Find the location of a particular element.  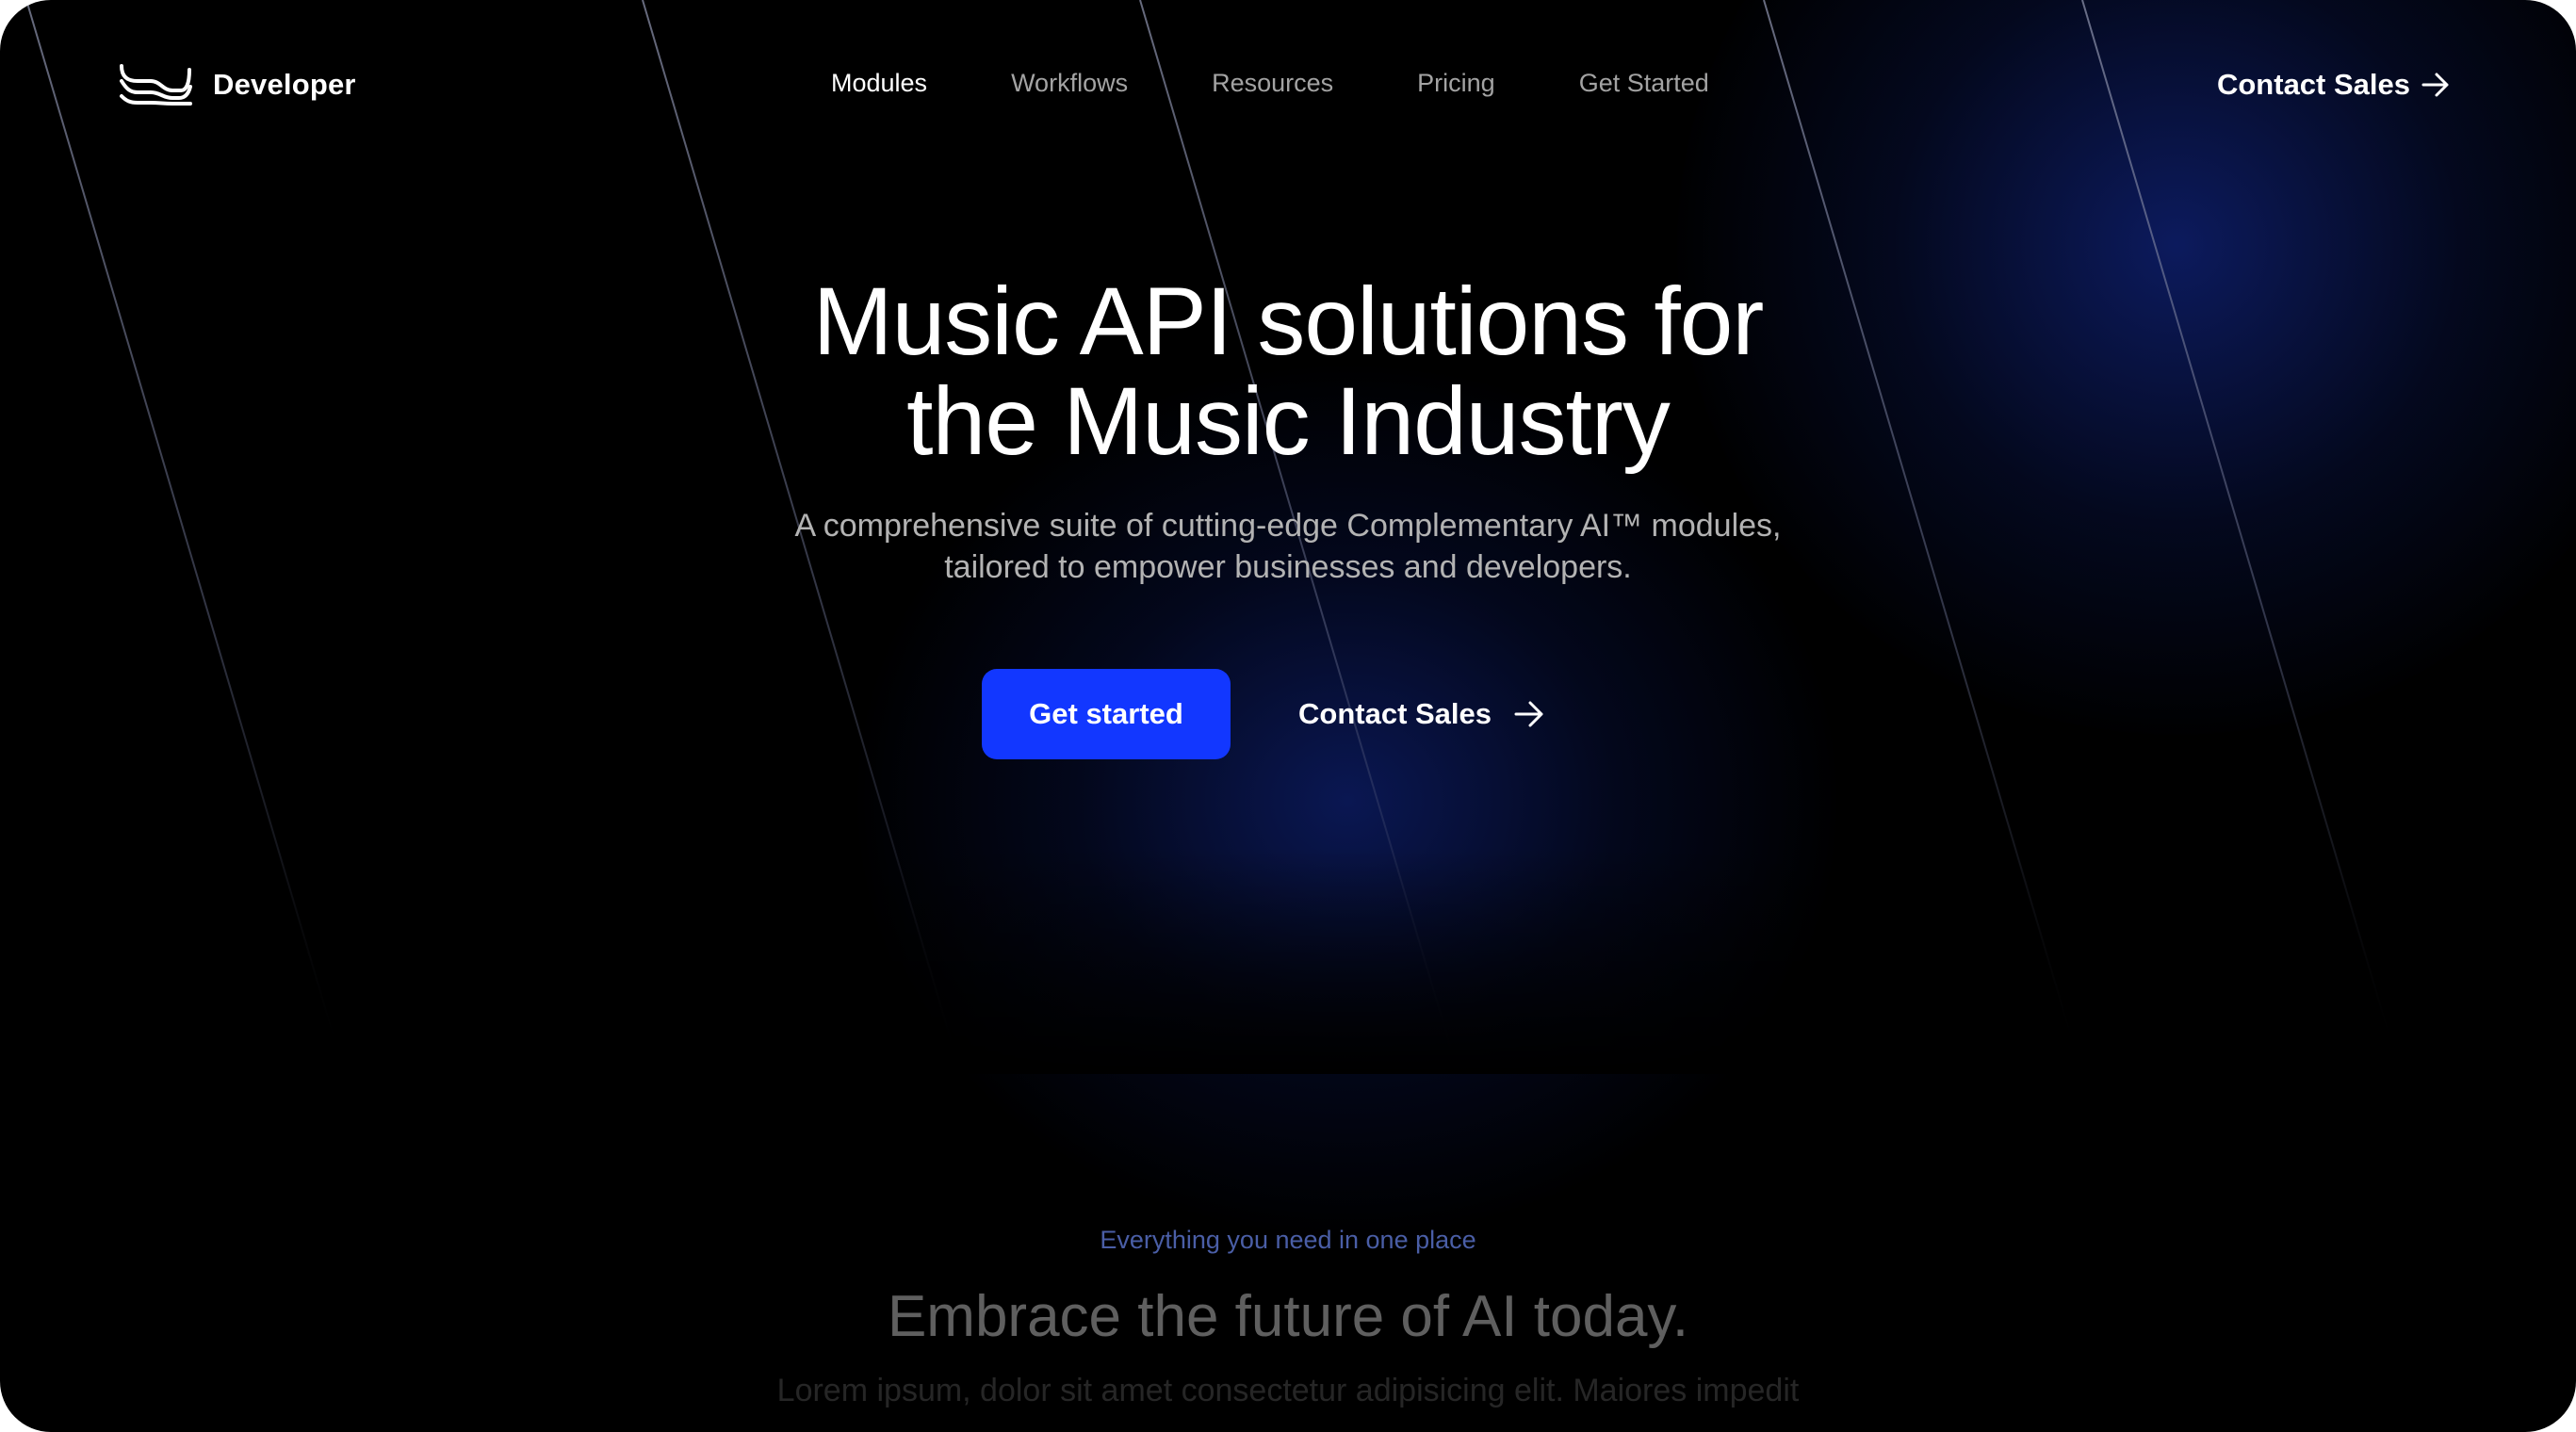

hero-title-line-2: the Music Industry is located at coordinates (1288, 421).